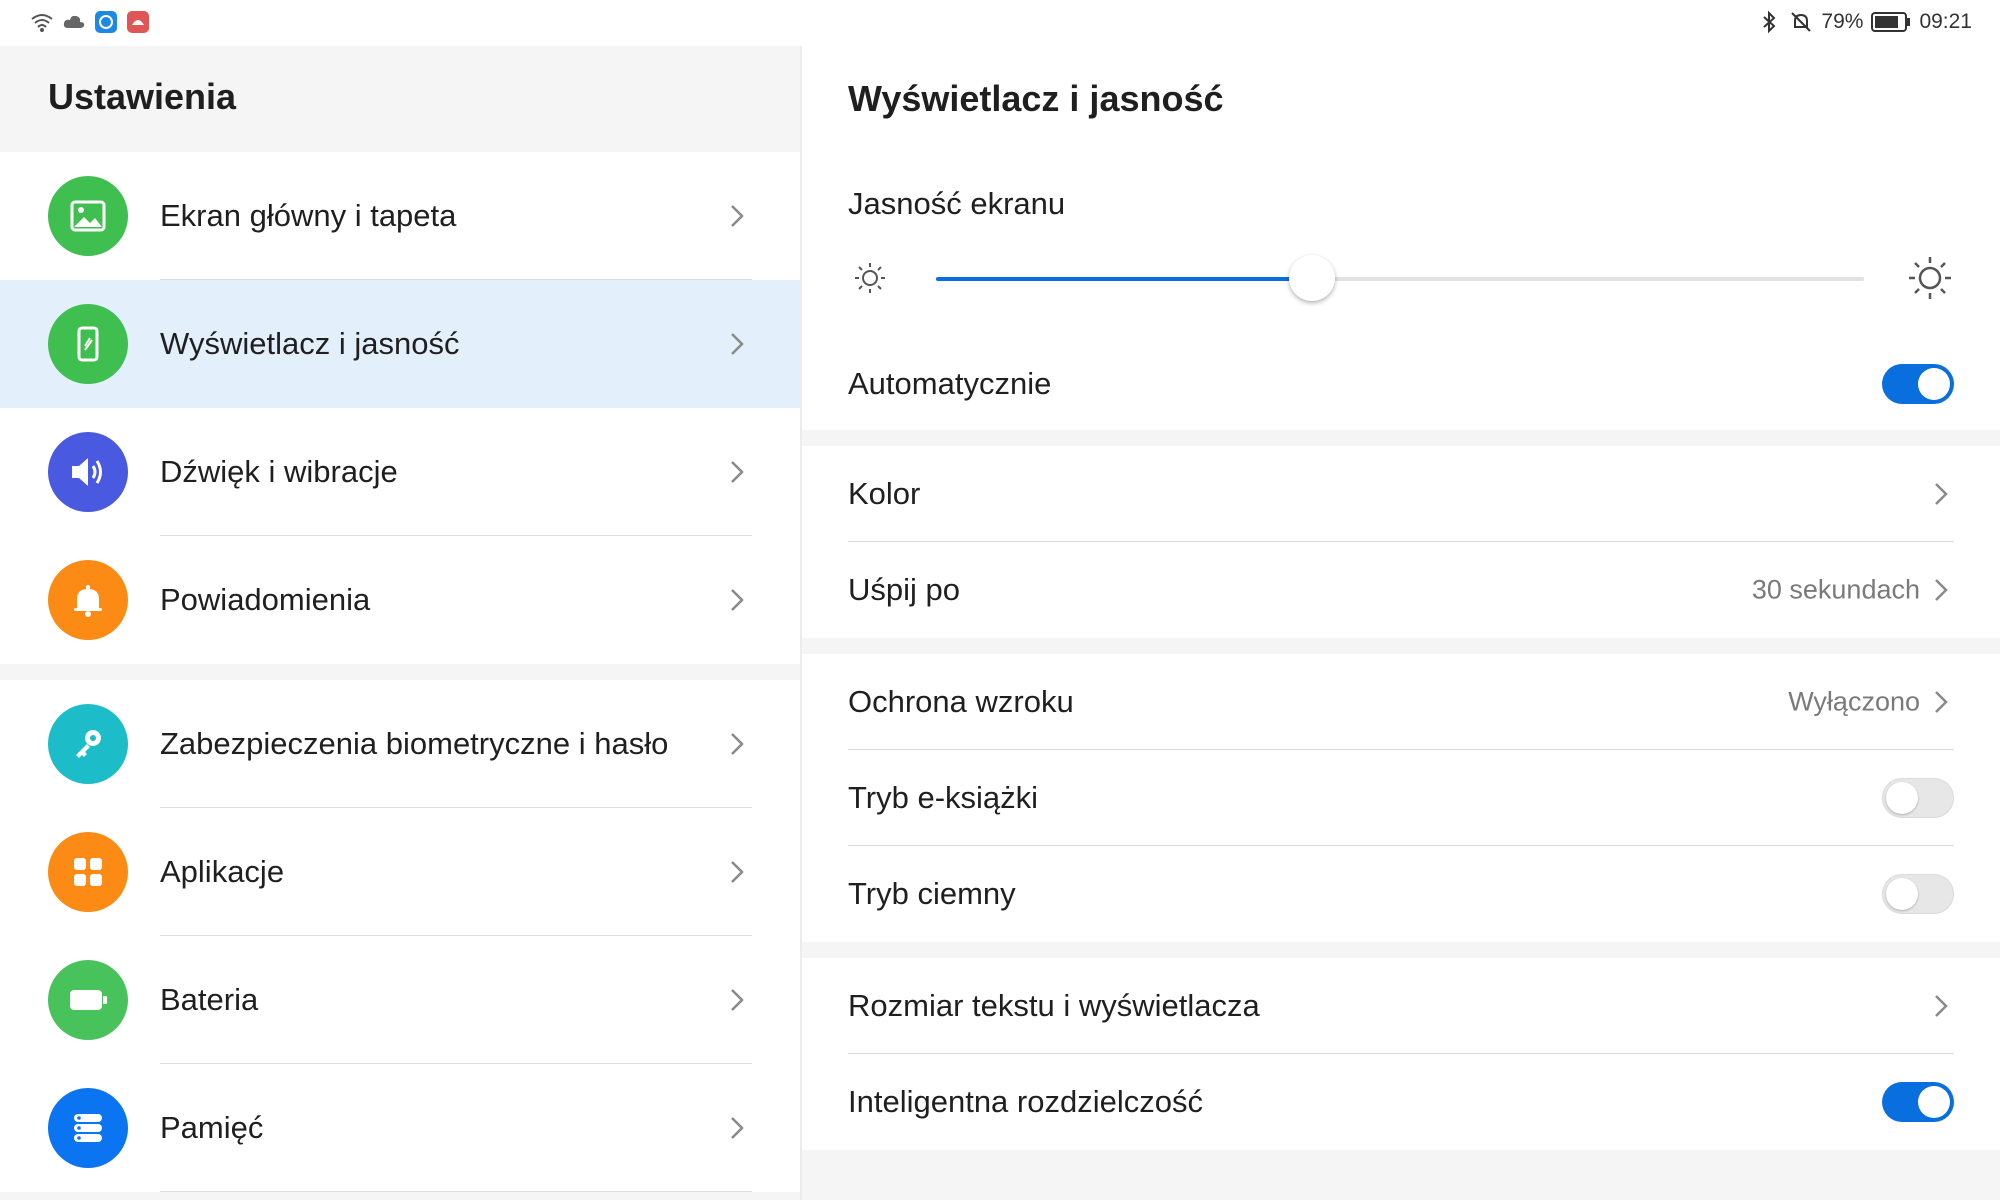 The width and height of the screenshot is (2000, 1200). I want to click on auto-brightness-toggle, so click(1918, 384).